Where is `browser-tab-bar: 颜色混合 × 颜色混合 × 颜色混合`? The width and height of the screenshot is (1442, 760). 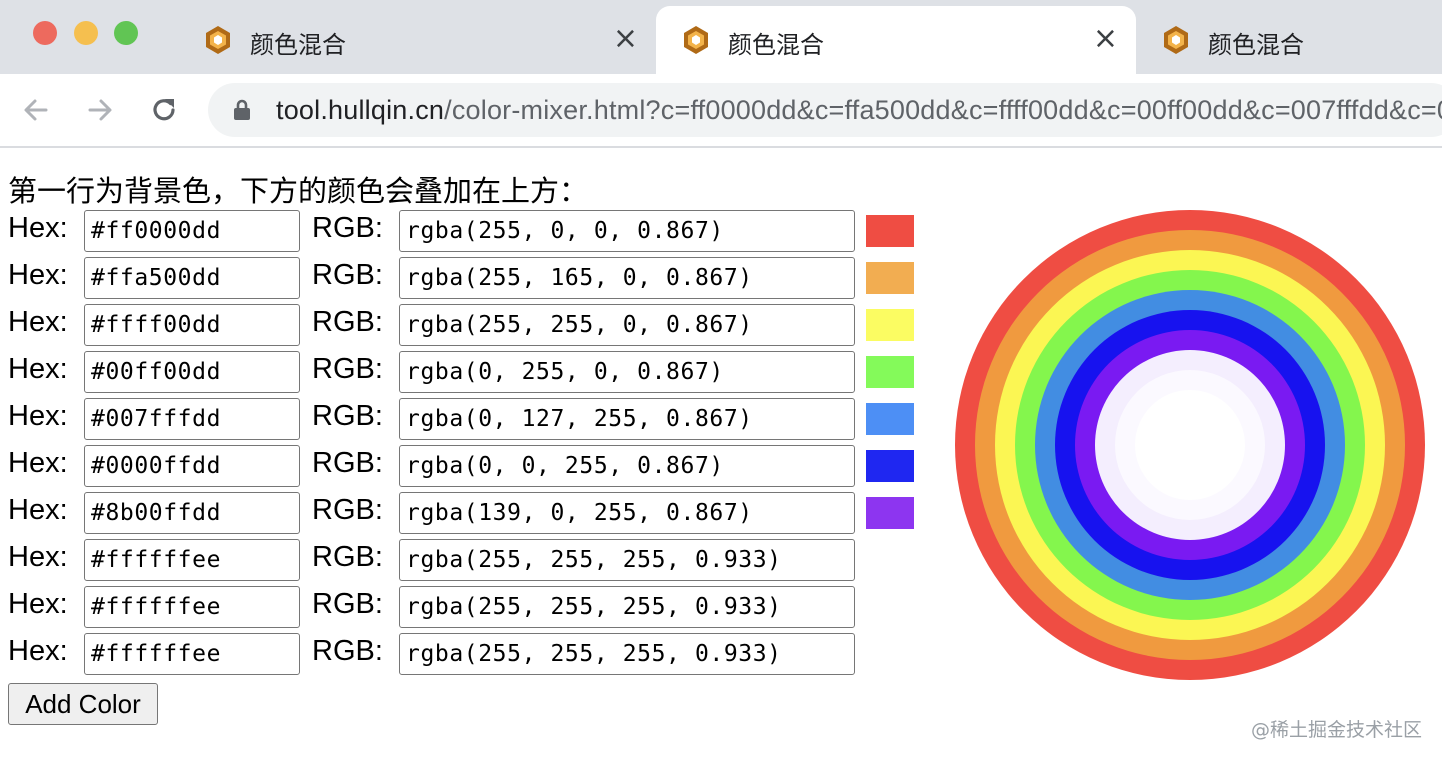 browser-tab-bar: 颜色混合 × 颜色混合 × 颜色混合 is located at coordinates (721, 37).